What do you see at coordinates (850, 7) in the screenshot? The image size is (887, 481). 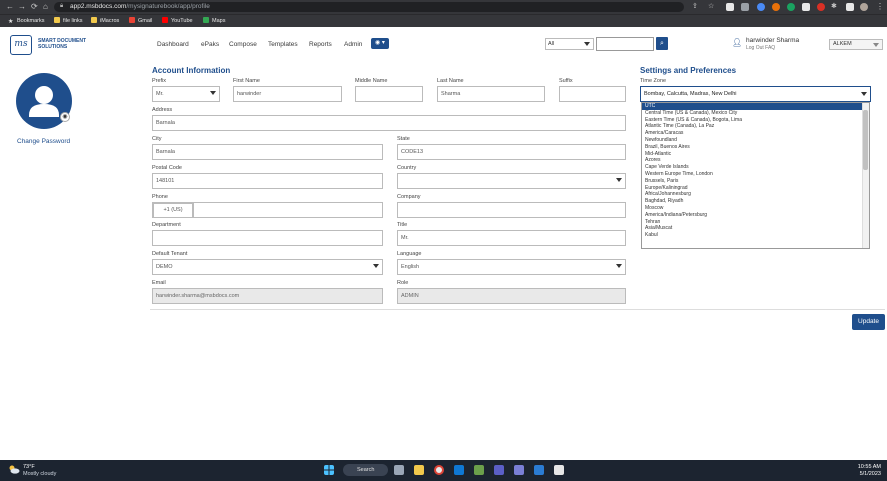 I see `sidepanel-icon` at bounding box center [850, 7].